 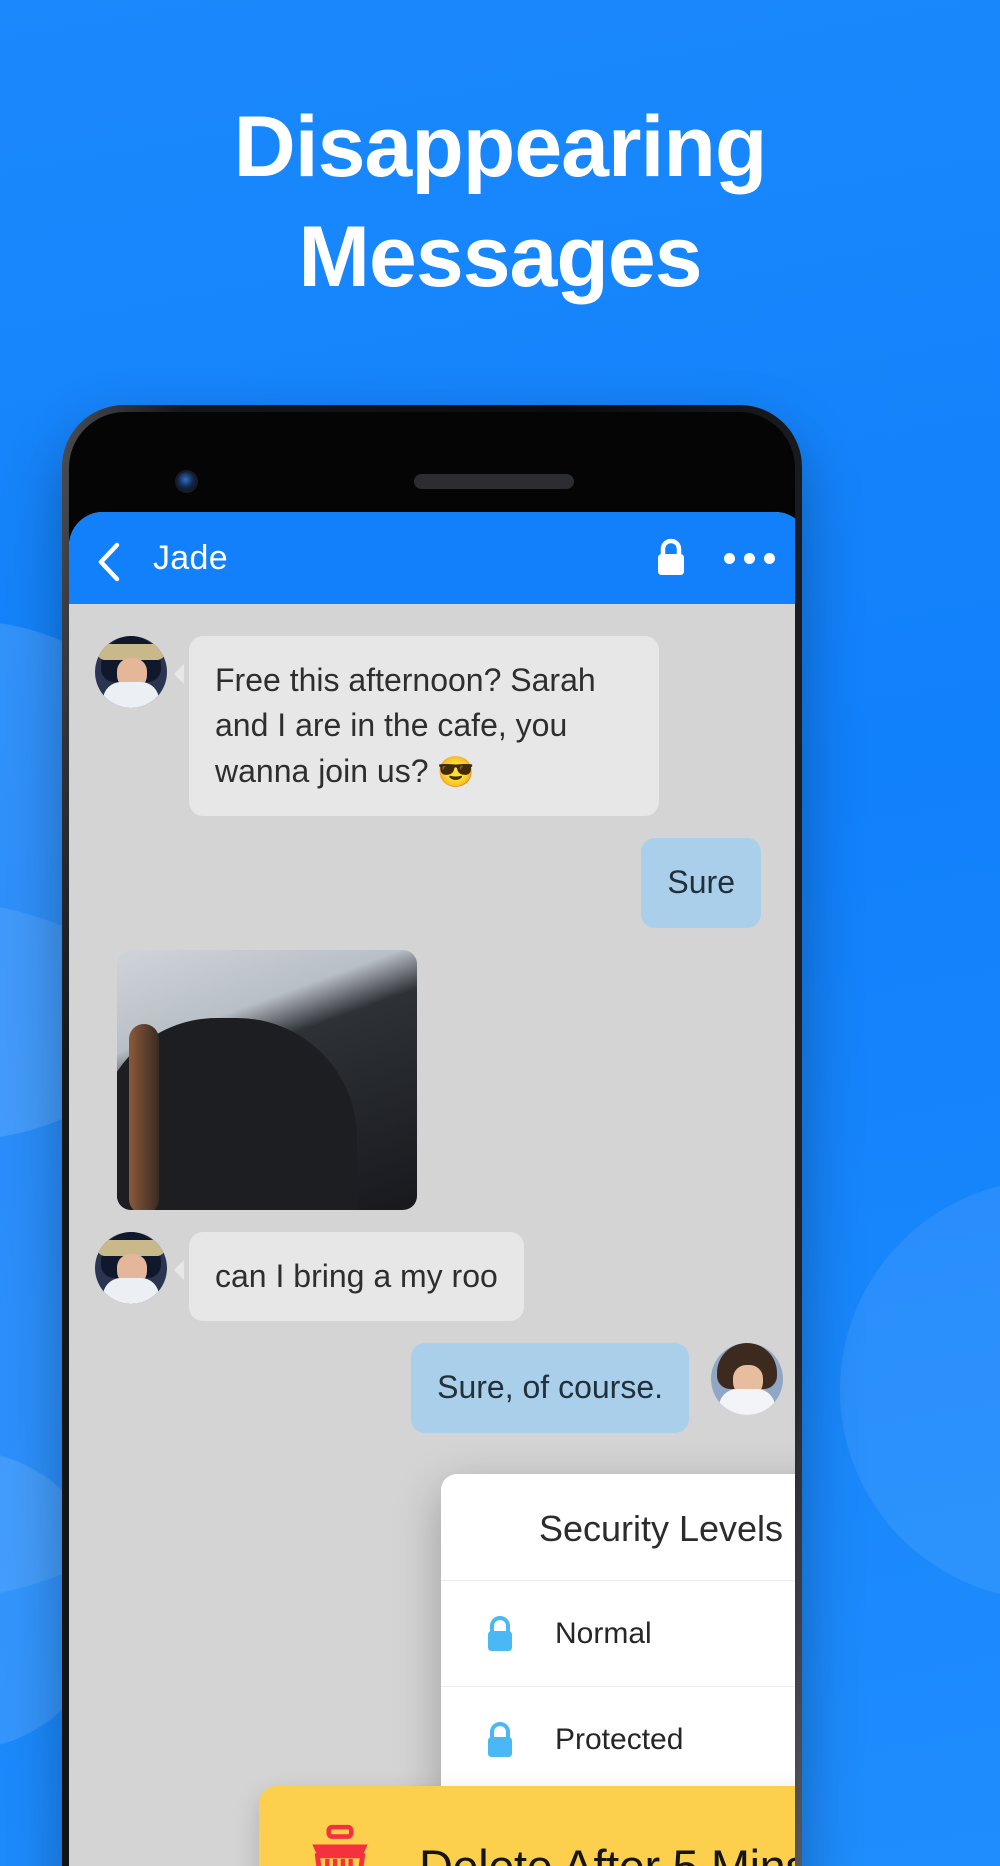 I want to click on menu-item-protected: Protected, so click(x=618, y=1740).